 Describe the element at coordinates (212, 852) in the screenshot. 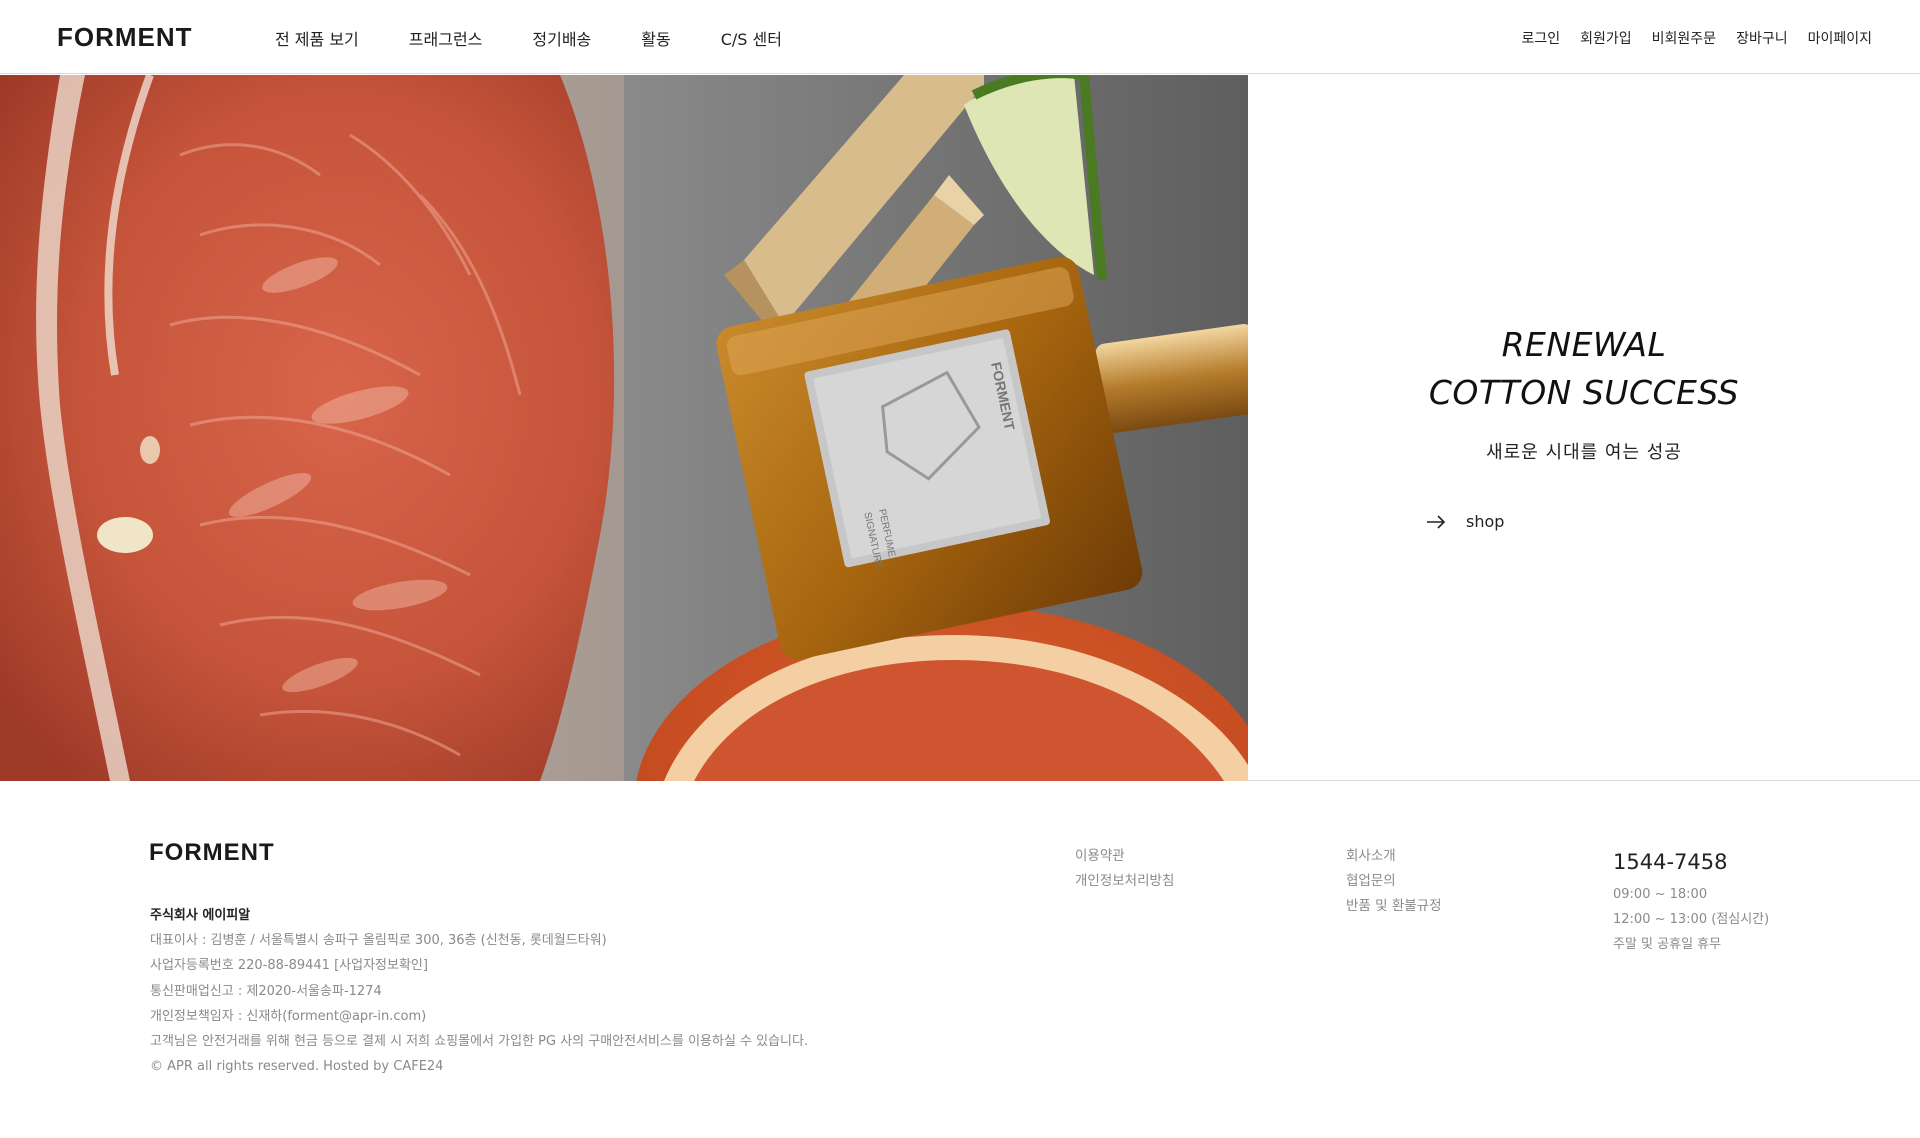

I see `footer-logo: FORMENT` at that location.